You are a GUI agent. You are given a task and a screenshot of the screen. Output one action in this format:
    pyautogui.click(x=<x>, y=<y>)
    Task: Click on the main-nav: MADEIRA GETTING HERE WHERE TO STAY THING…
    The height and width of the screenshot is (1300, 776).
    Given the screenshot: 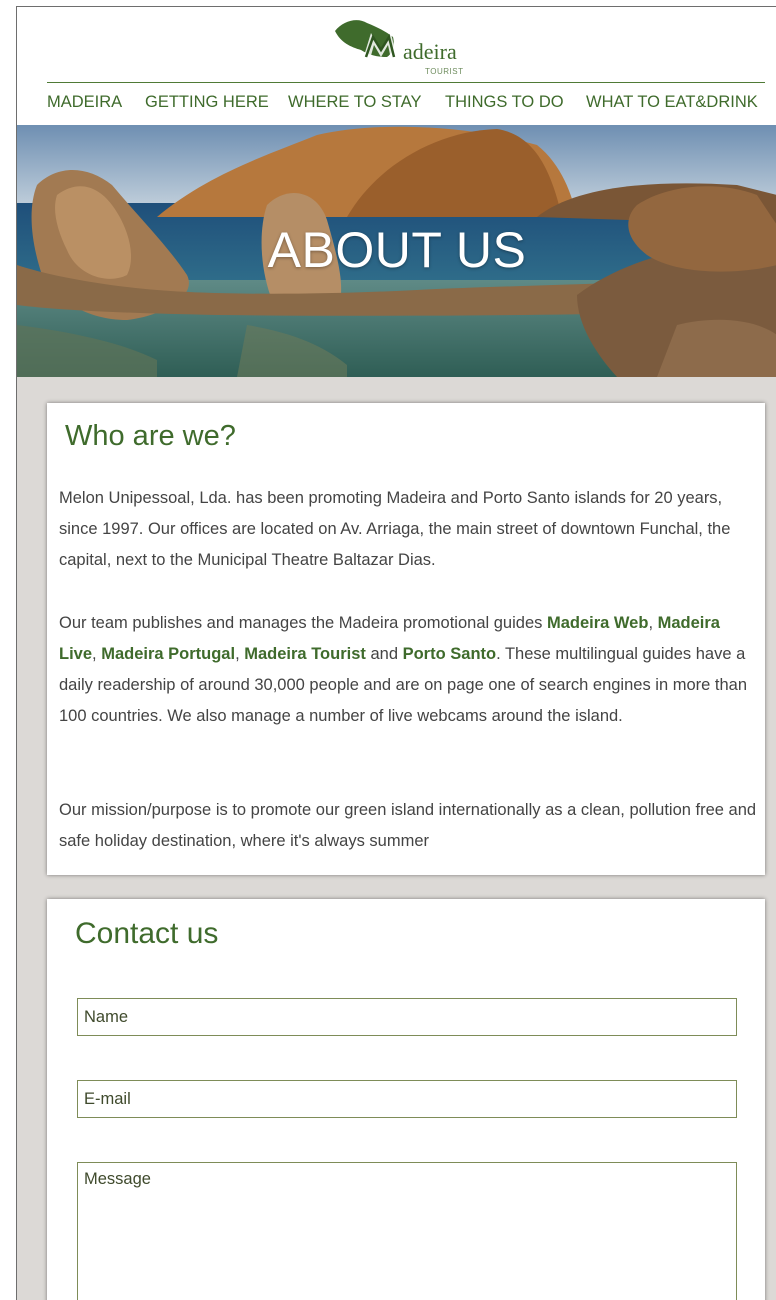 What is the action you would take?
    pyautogui.click(x=396, y=104)
    